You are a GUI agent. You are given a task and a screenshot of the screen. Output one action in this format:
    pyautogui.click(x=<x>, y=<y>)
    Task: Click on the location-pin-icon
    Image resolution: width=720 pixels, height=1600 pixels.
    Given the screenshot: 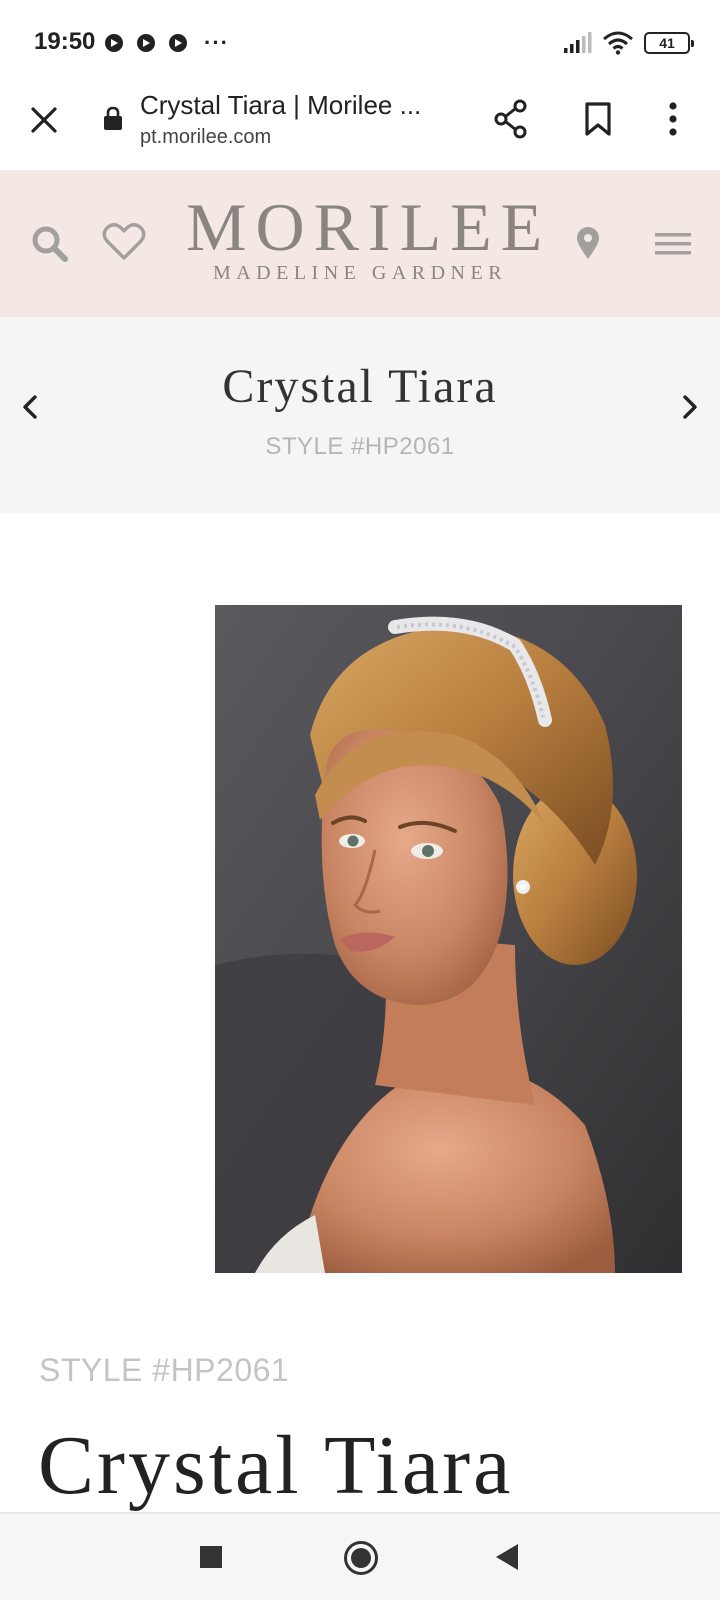 What is the action you would take?
    pyautogui.click(x=588, y=243)
    